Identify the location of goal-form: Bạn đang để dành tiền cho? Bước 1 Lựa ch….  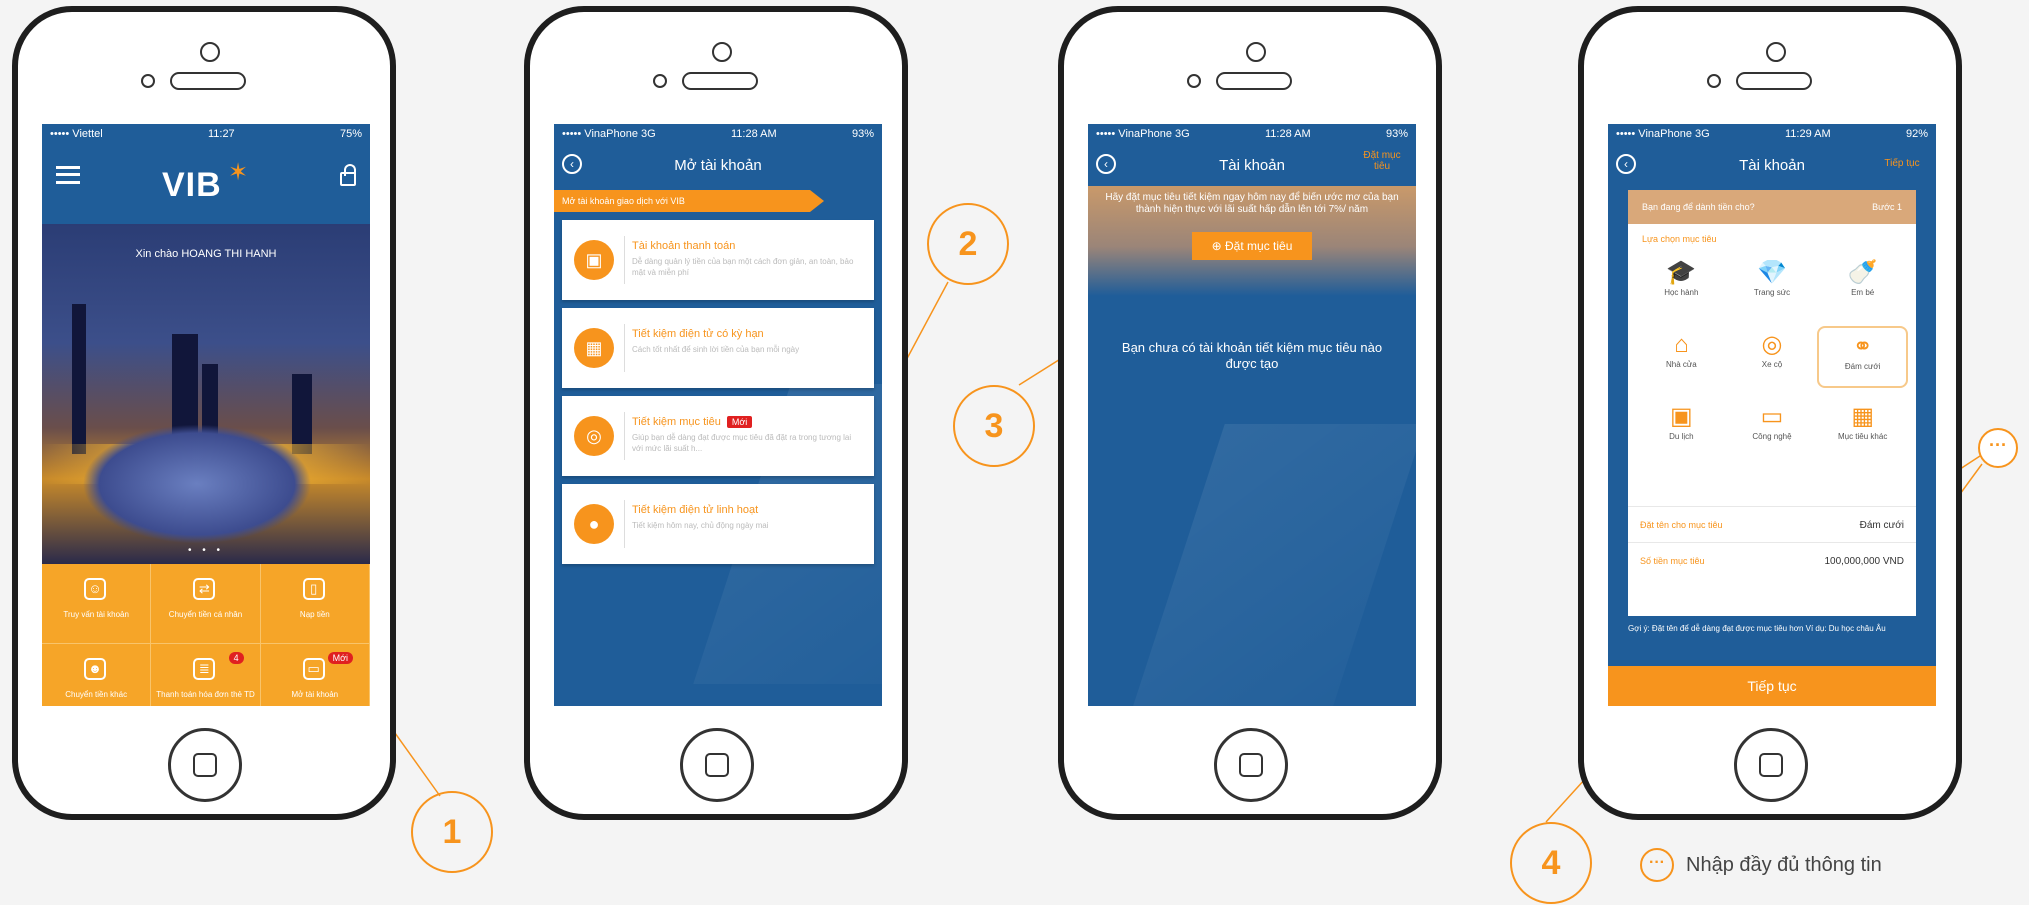
(1772, 403).